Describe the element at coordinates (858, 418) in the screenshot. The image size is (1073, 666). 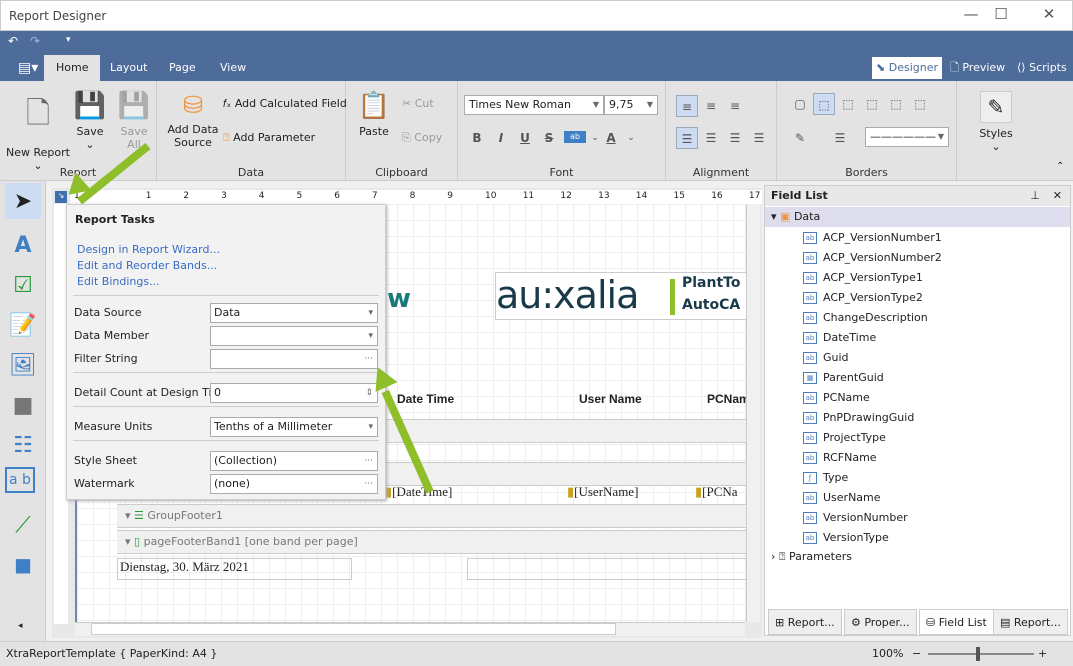
I see `field-item: ab PnPDrawingGuid` at that location.